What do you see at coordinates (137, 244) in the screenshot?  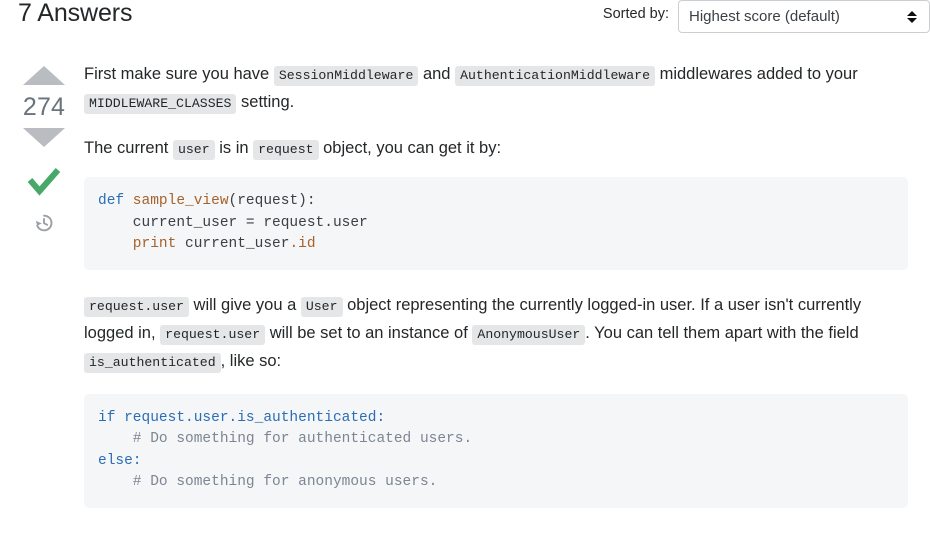 I see `code-token-print: print` at bounding box center [137, 244].